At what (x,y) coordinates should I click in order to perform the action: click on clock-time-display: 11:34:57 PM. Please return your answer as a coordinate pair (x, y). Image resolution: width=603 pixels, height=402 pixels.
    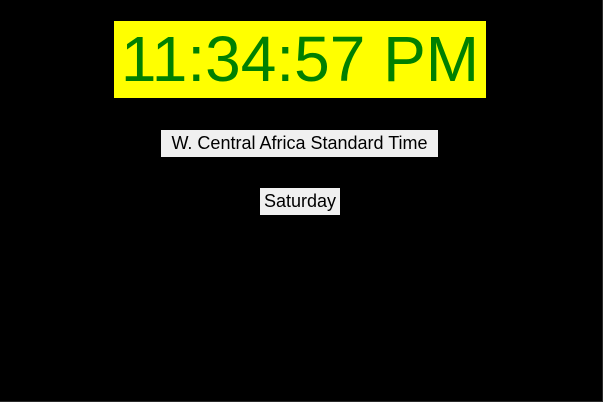
    Looking at the image, I should click on (300, 59).